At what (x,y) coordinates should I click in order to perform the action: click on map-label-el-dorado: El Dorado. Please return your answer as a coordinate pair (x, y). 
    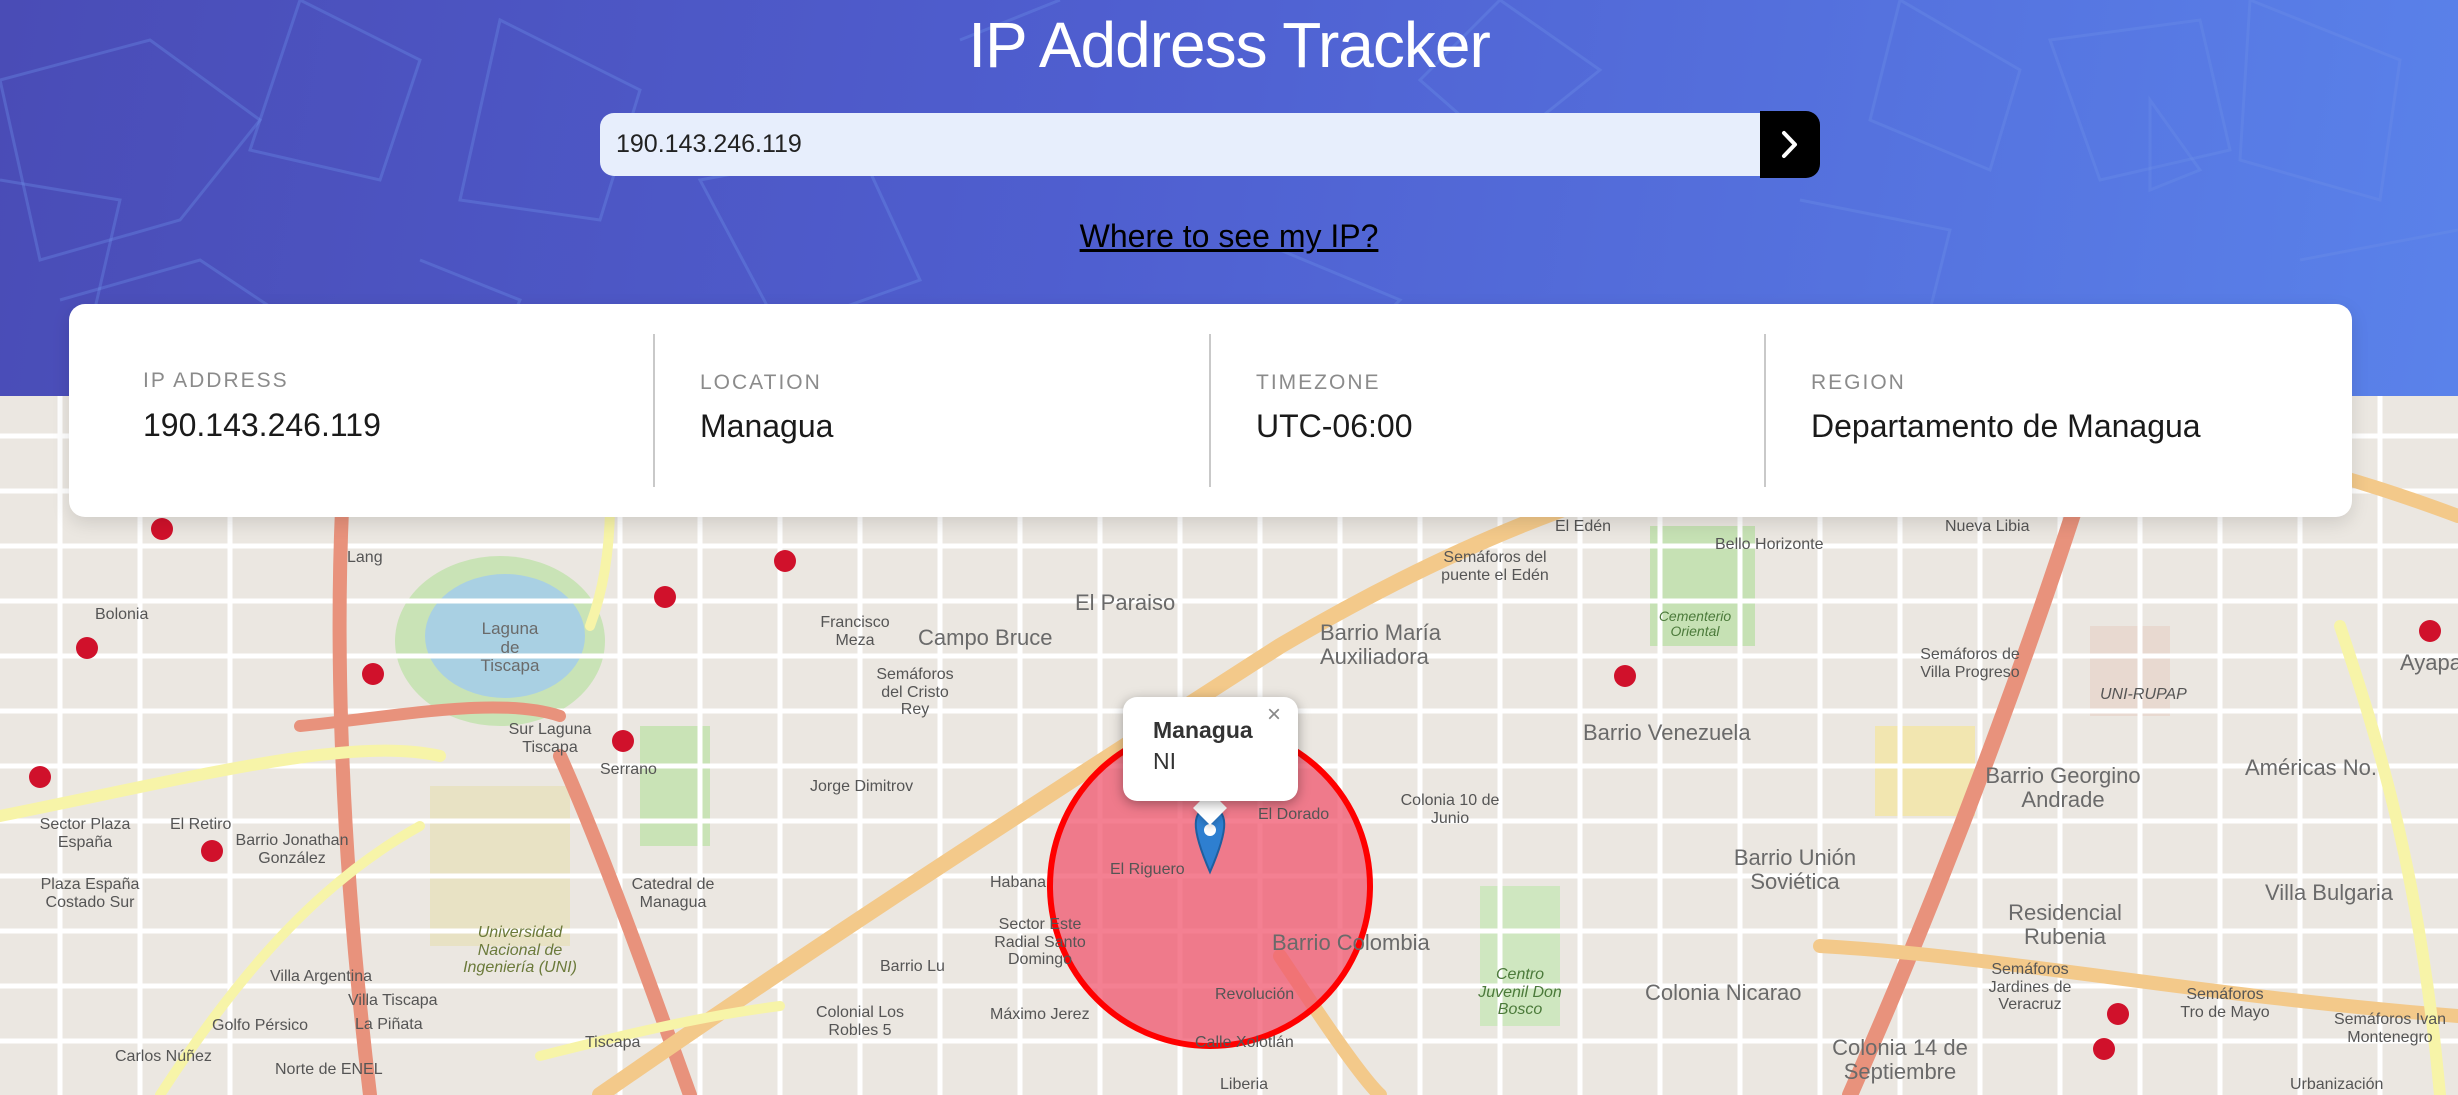
    Looking at the image, I should click on (1294, 814).